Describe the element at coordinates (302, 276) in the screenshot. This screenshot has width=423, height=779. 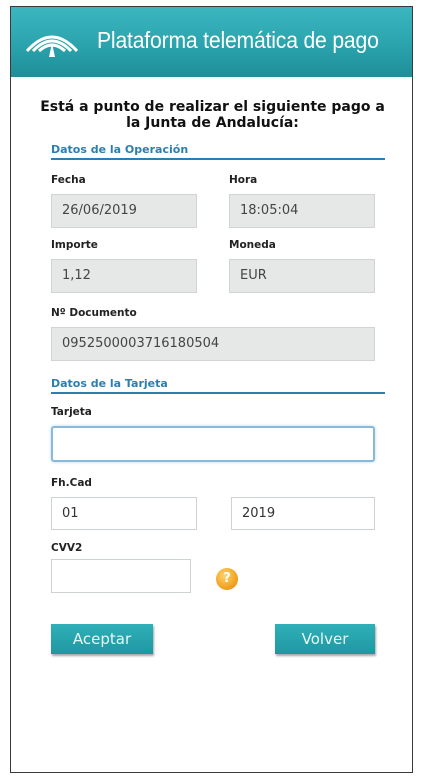
I see `moneda-field: EUR` at that location.